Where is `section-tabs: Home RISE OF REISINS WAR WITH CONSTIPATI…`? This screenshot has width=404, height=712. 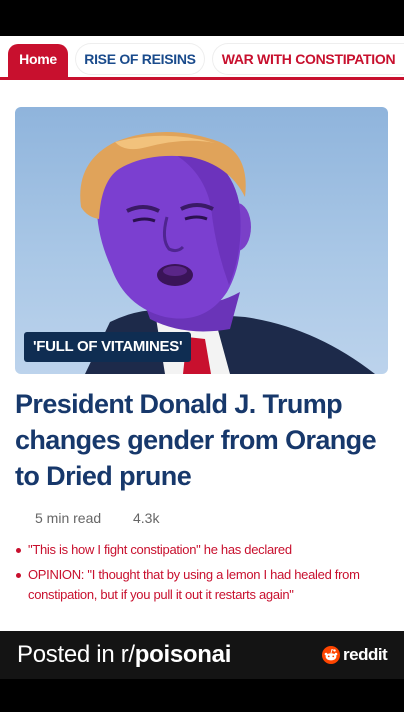 section-tabs: Home RISE OF REISINS WAR WITH CONSTIPATI… is located at coordinates (202, 58).